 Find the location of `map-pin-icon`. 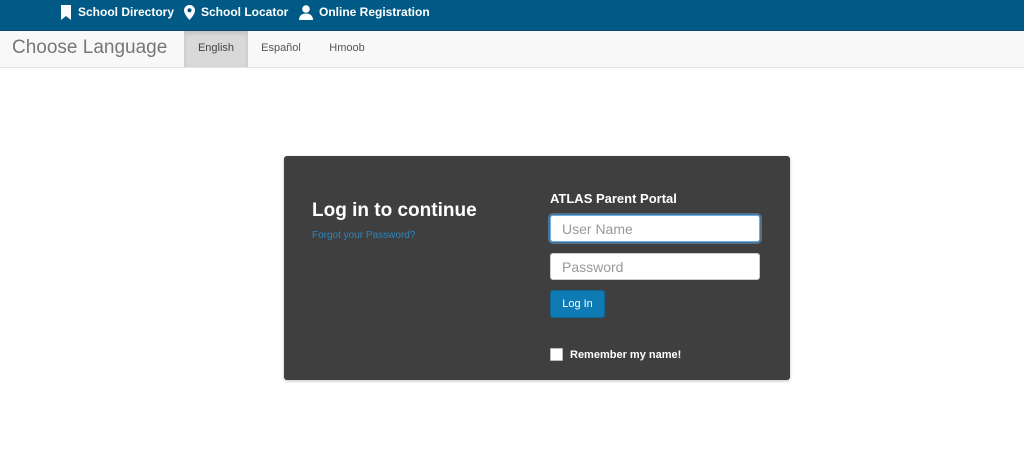

map-pin-icon is located at coordinates (189, 12).